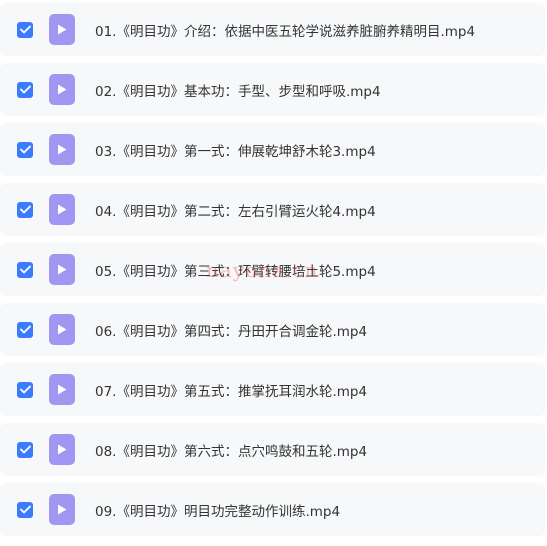 The height and width of the screenshot is (546, 547). Describe the element at coordinates (231, 331) in the screenshot. I see `file-name: 06.《明目功》第四式：丹田开合调金轮.mp4` at that location.